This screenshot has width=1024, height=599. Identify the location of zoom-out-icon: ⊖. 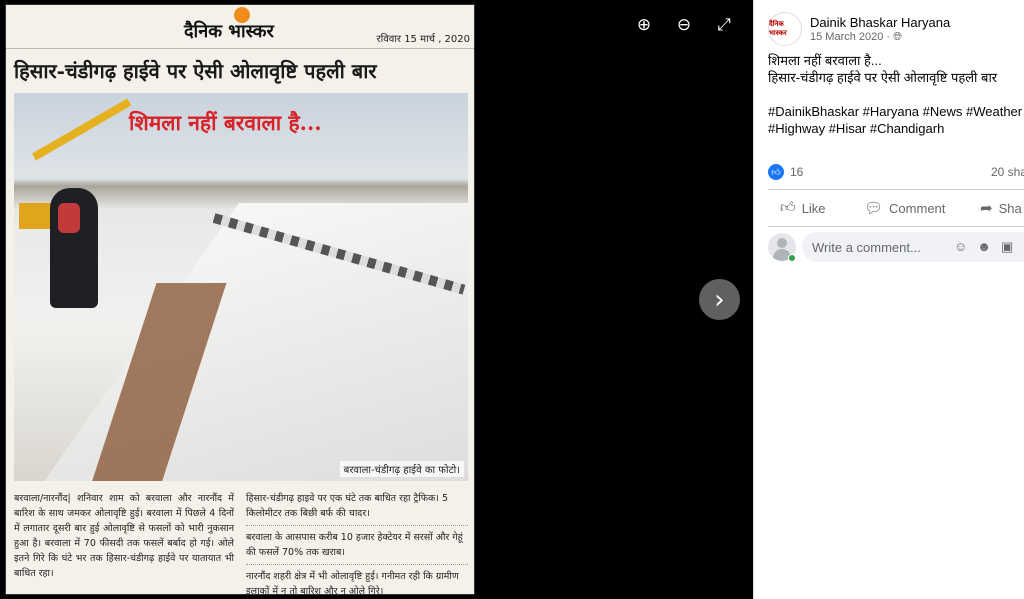
(684, 25).